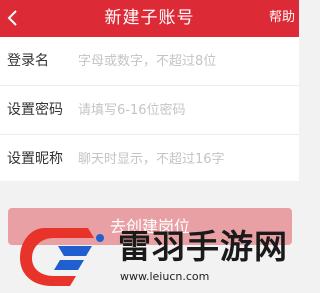 The width and height of the screenshot is (320, 293). What do you see at coordinates (183, 61) in the screenshot?
I see `username-input` at bounding box center [183, 61].